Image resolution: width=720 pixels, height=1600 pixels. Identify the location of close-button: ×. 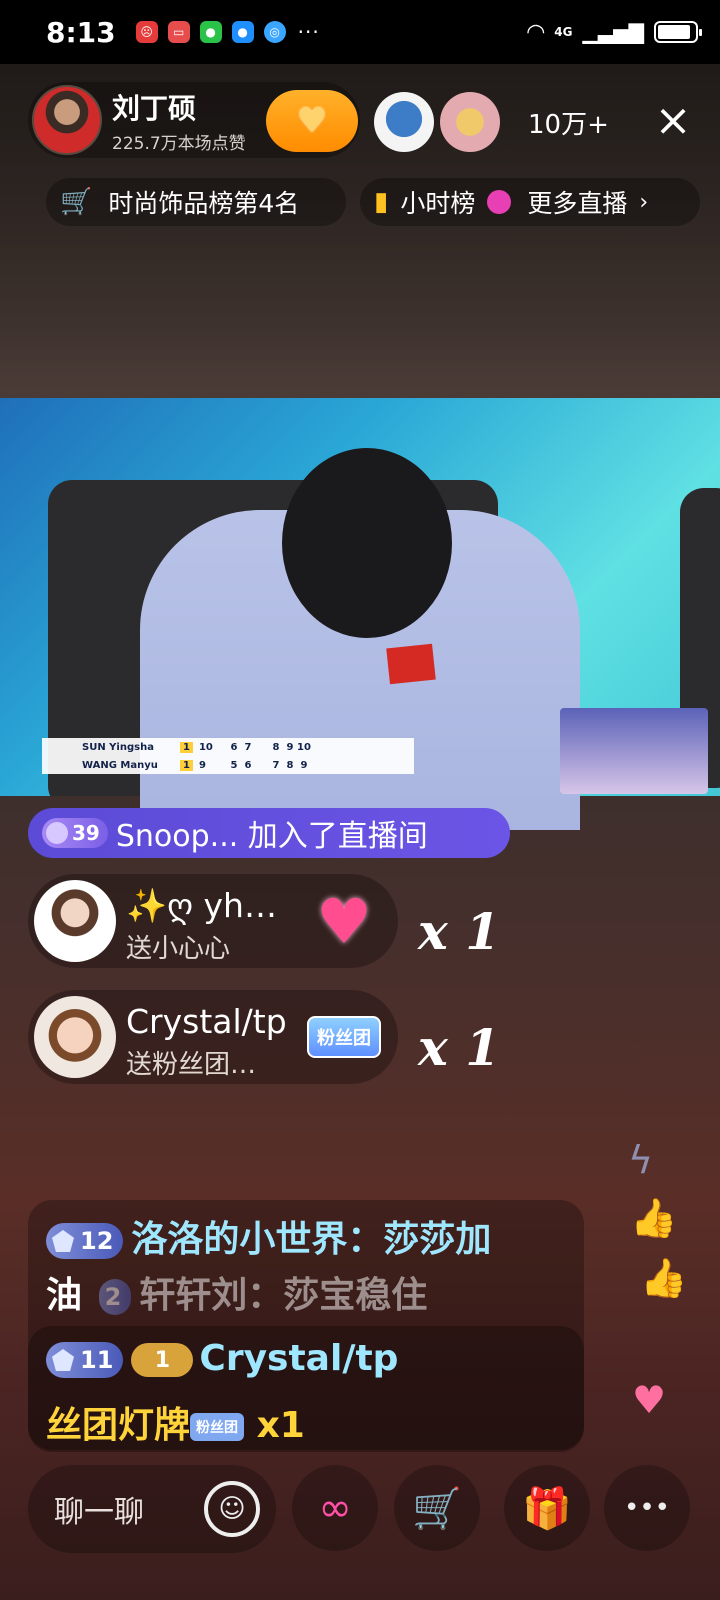
(673, 121).